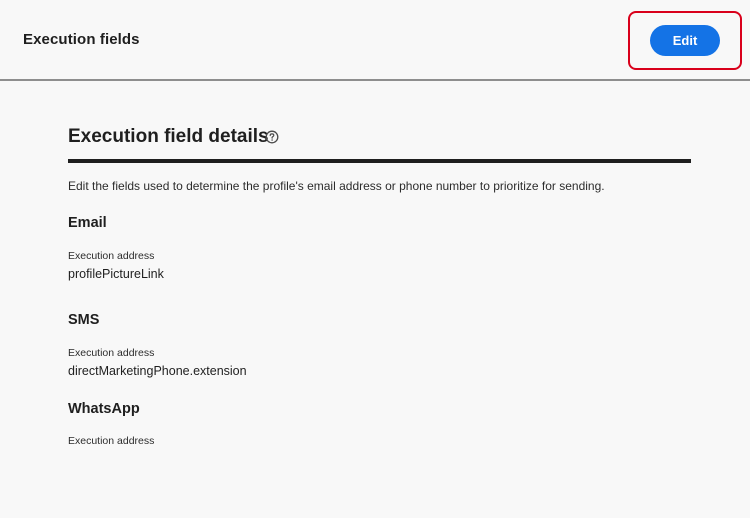 This screenshot has width=750, height=518. Describe the element at coordinates (685, 40) in the screenshot. I see `edit-button: Edit` at that location.